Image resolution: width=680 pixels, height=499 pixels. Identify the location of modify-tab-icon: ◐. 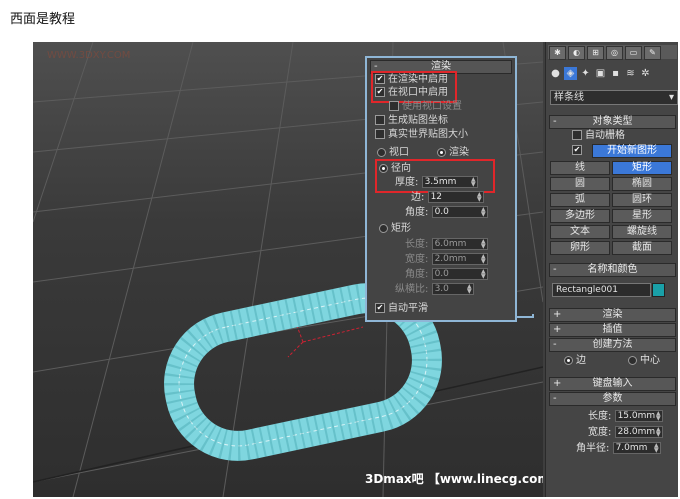
(576, 53).